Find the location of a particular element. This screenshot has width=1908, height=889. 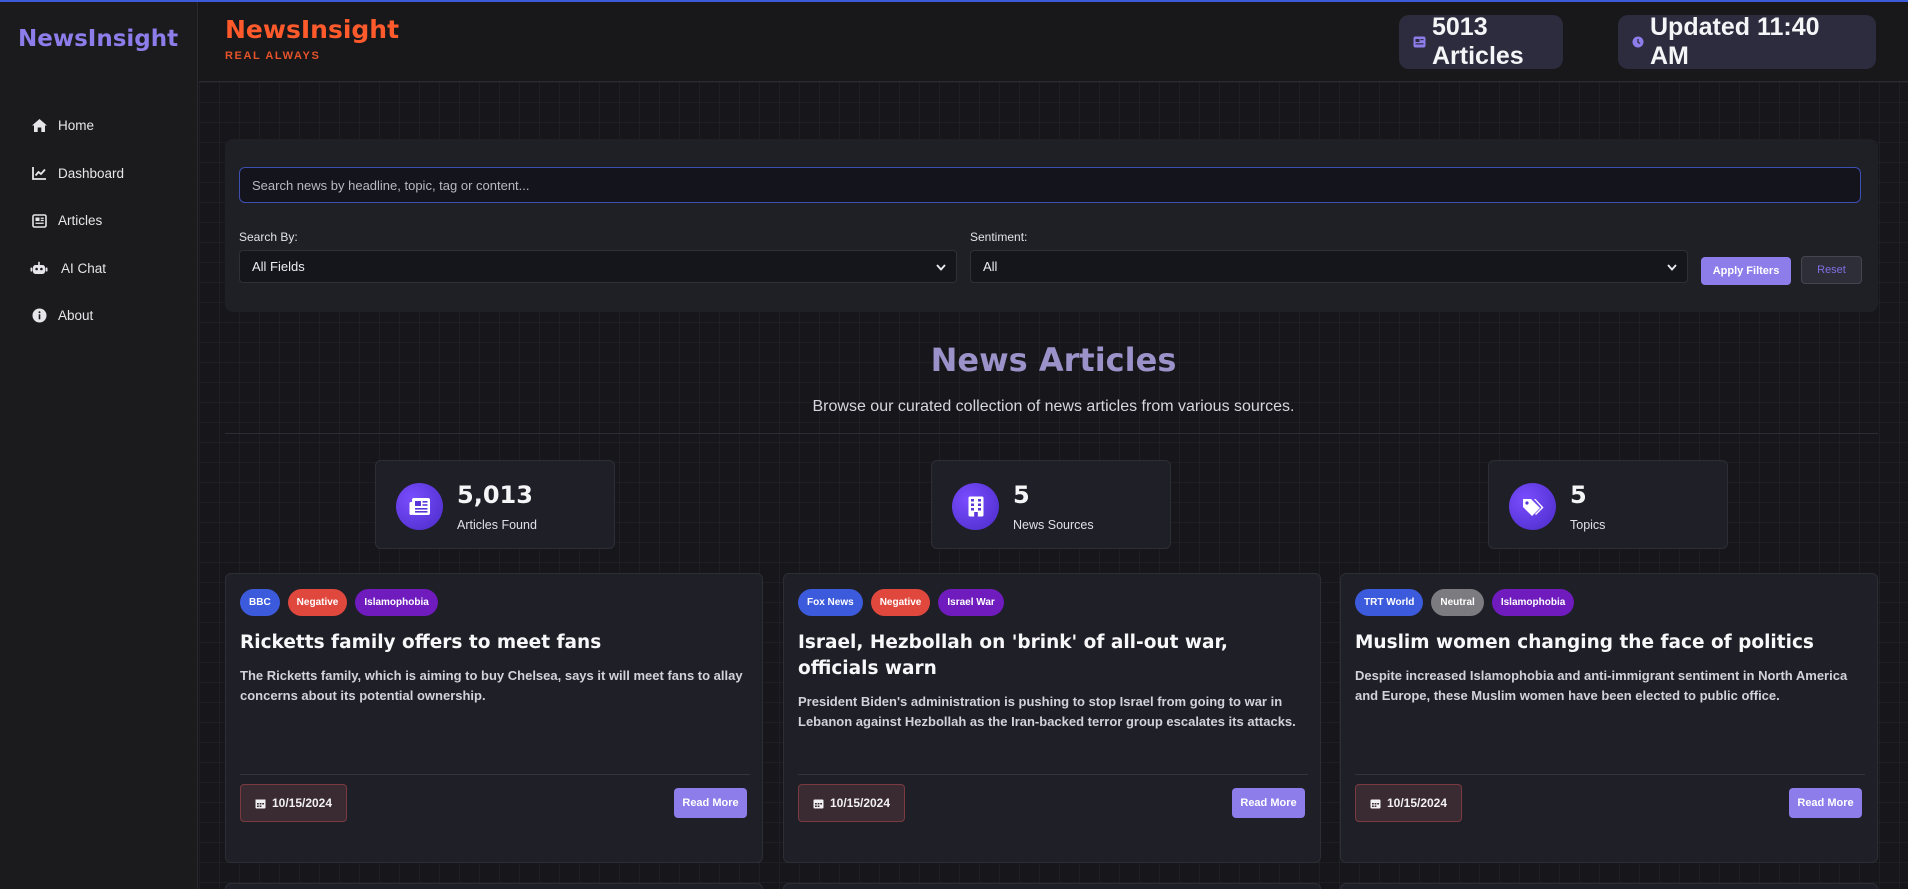

article-title: Ricketts family offers to meet fans is located at coordinates (495, 643).